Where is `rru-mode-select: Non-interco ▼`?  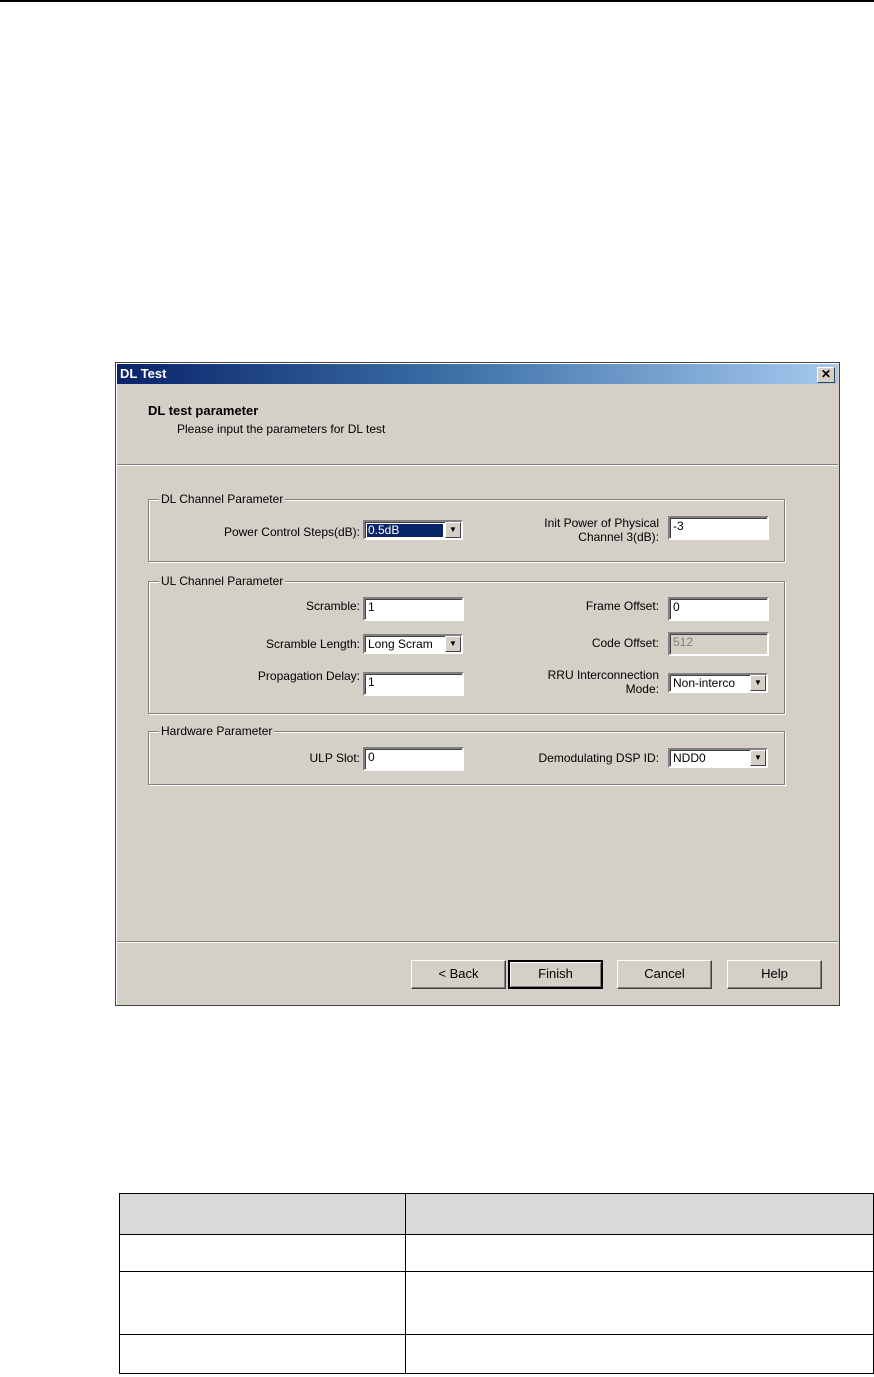 rru-mode-select: Non-interco ▼ is located at coordinates (718, 683).